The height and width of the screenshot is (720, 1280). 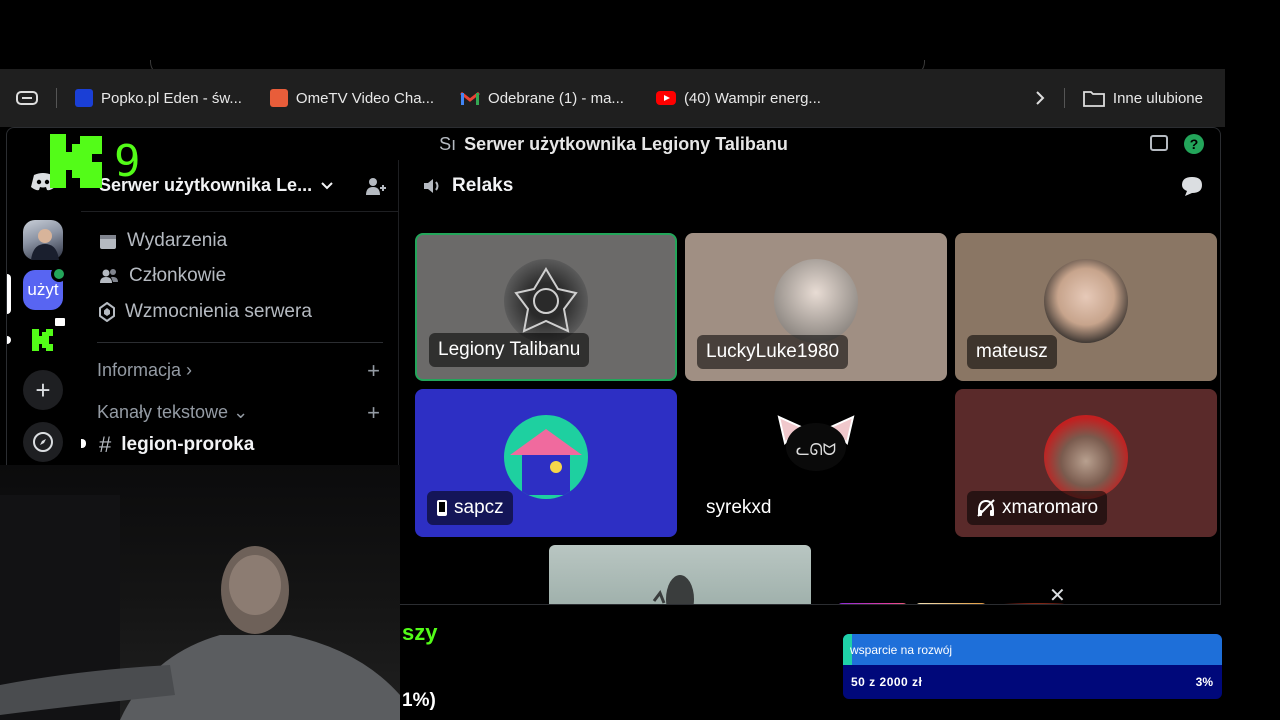 I want to click on inbox-icon, so click(x=1159, y=143).